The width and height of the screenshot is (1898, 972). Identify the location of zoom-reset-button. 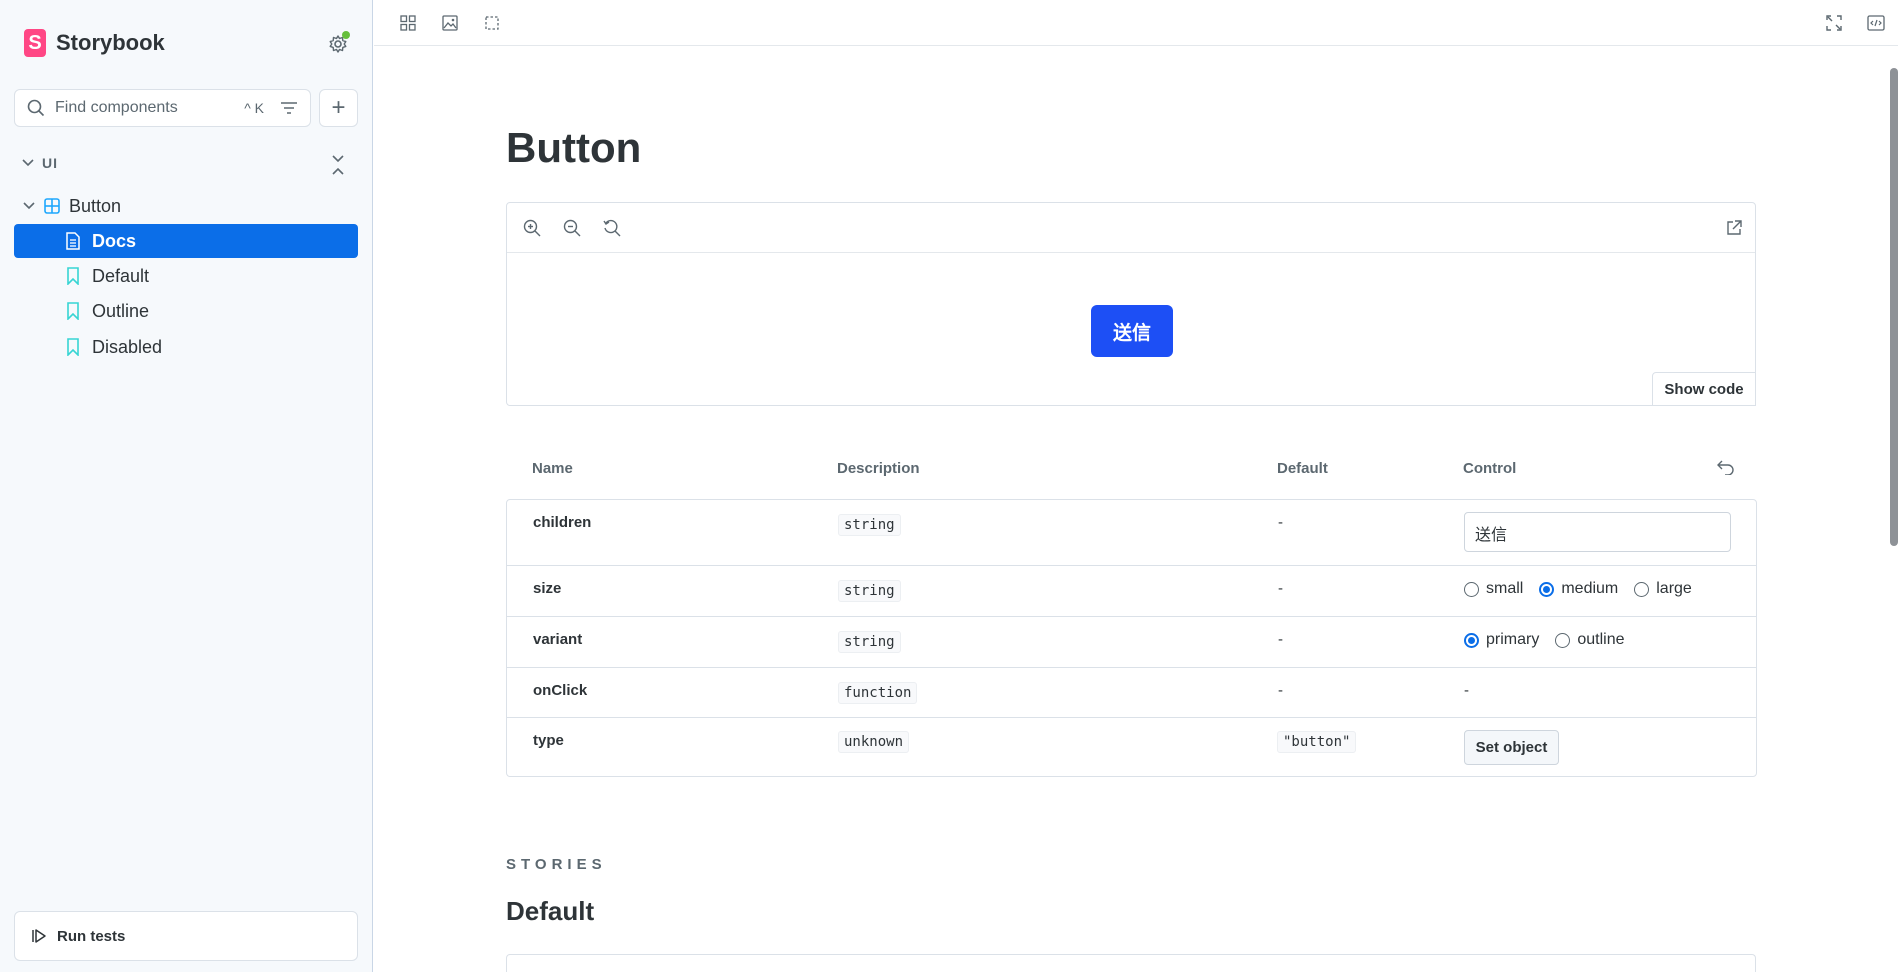
(612, 228).